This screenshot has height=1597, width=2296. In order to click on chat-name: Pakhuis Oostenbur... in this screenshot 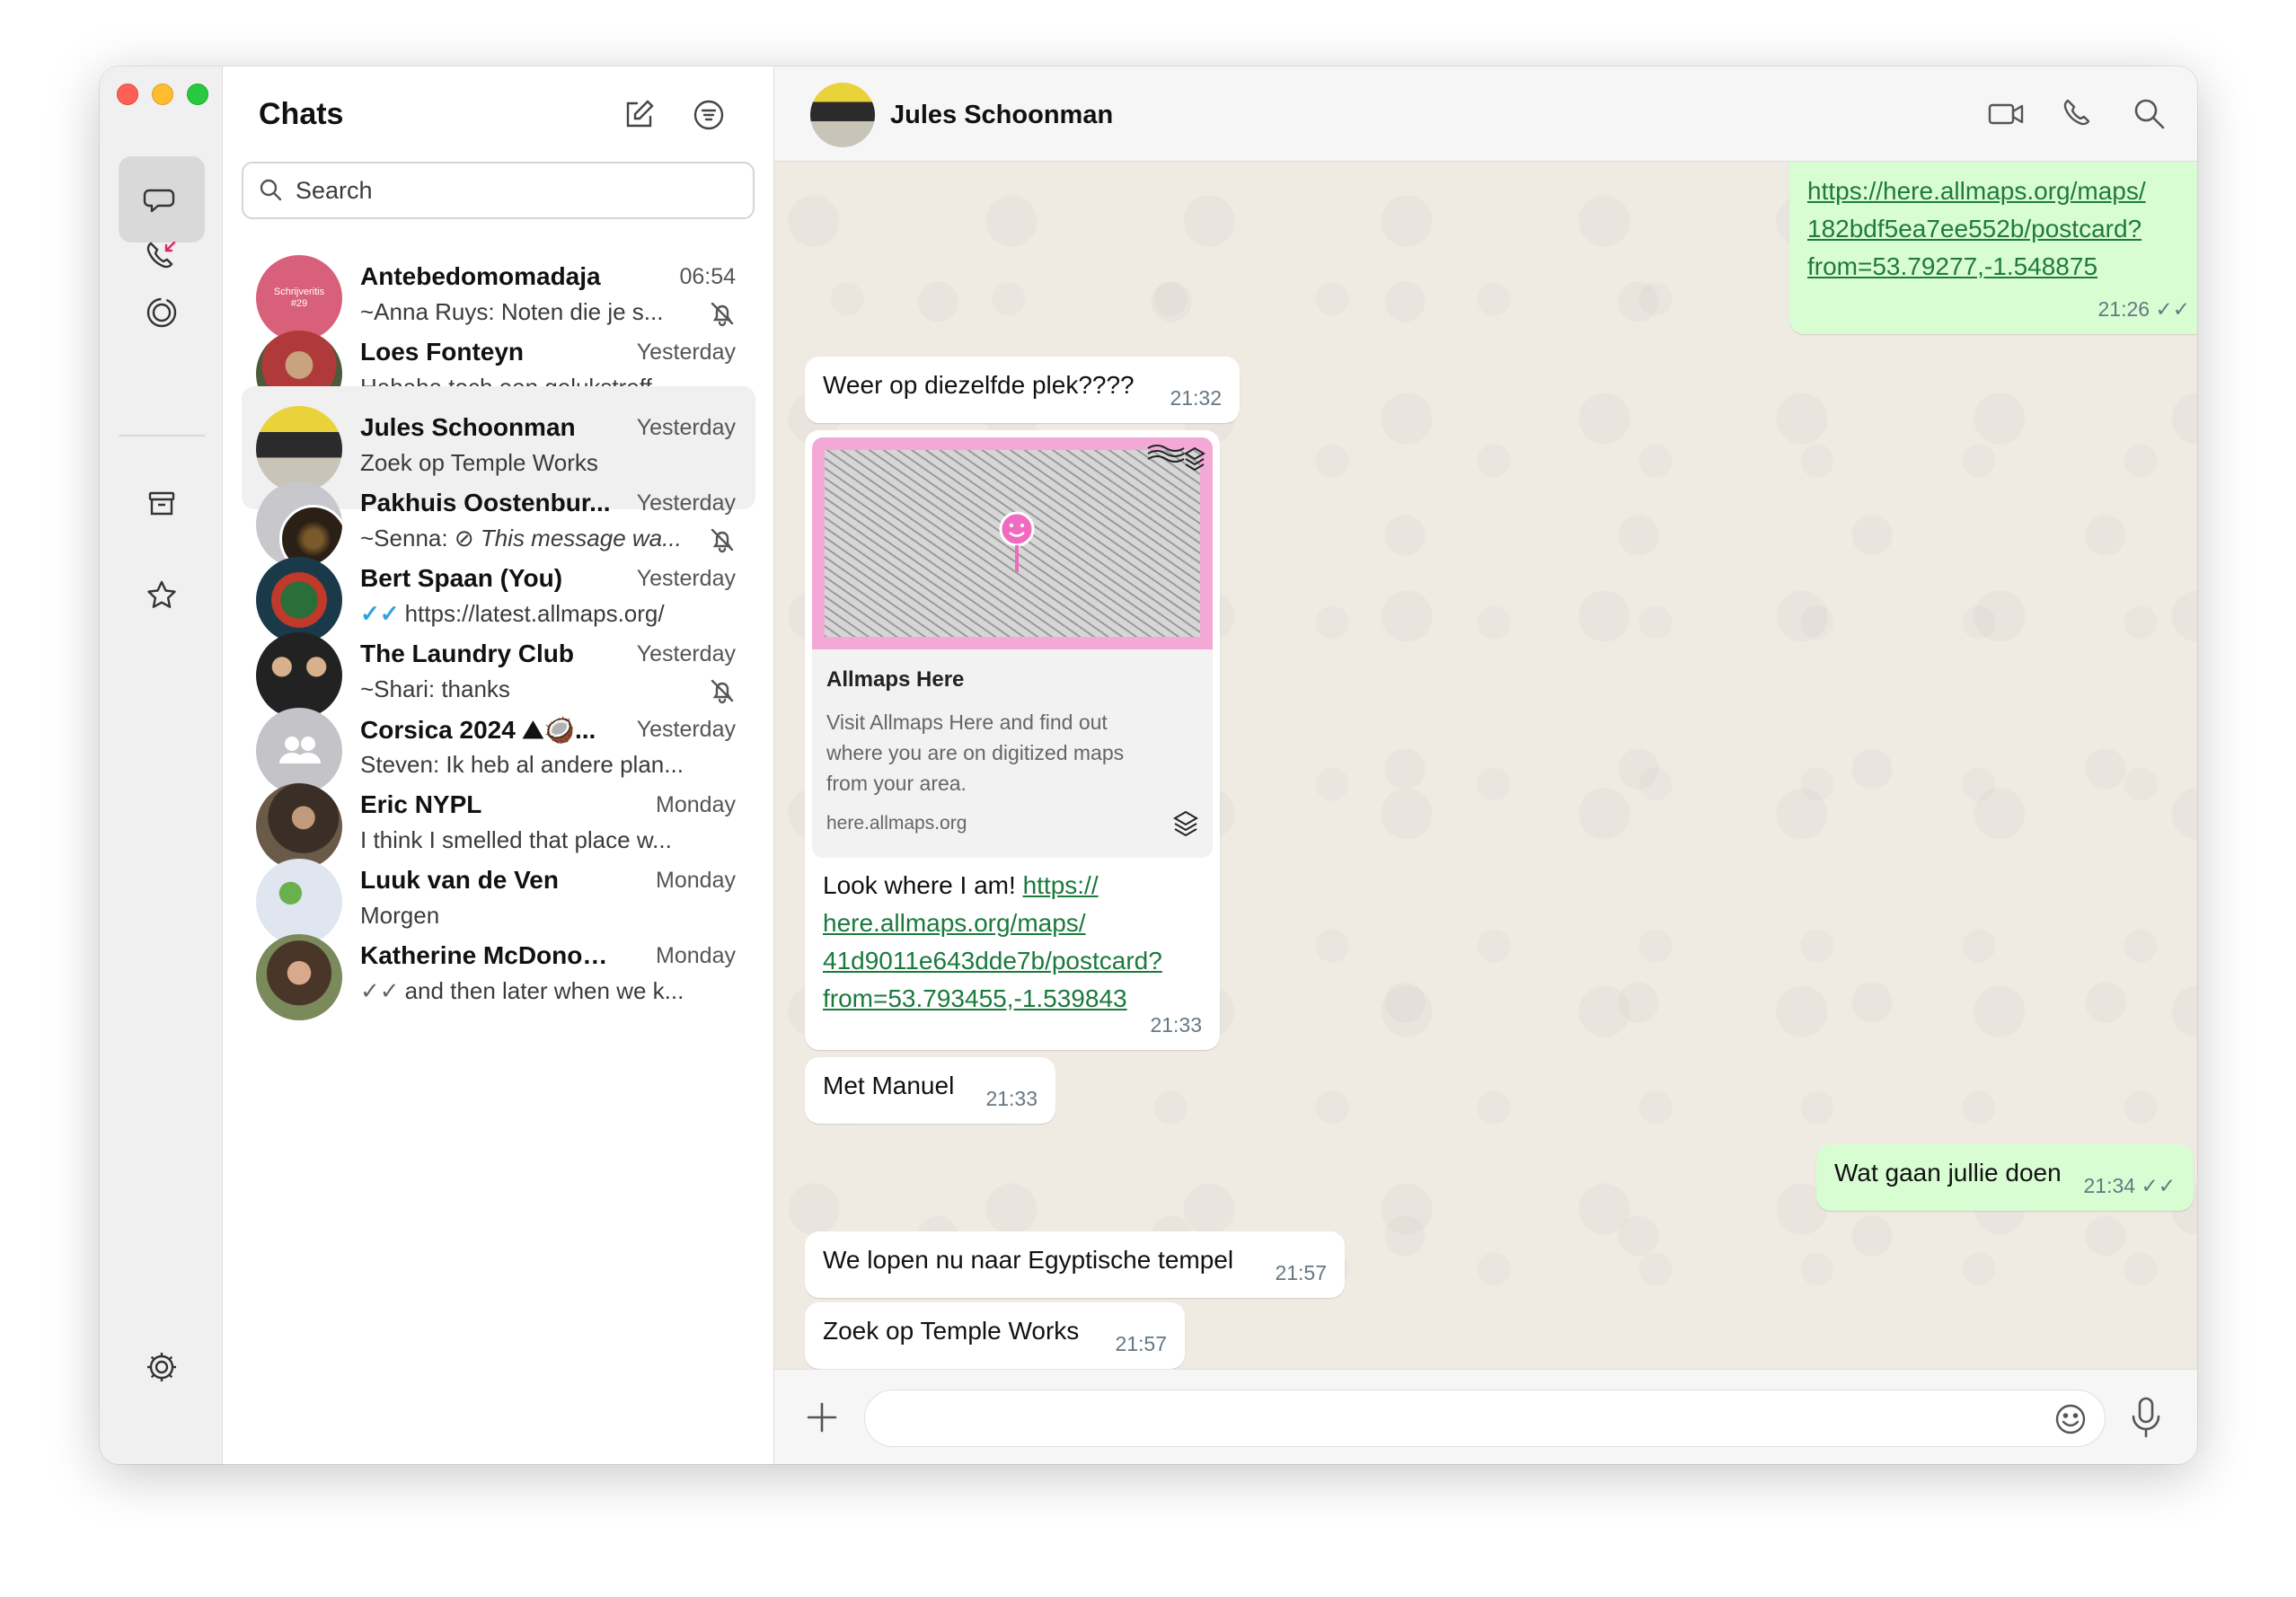, I will do `click(485, 502)`.